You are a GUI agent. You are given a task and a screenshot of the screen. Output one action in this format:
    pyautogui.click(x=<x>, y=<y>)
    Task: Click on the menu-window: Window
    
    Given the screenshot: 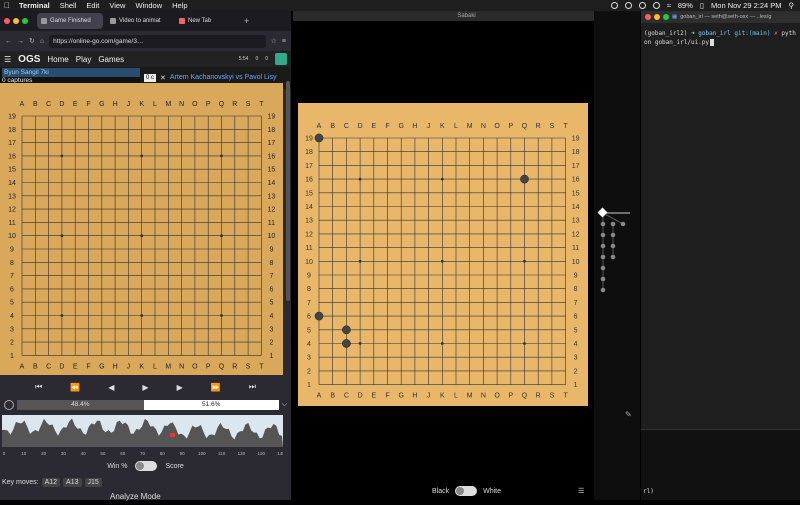 What is the action you would take?
    pyautogui.click(x=148, y=5)
    